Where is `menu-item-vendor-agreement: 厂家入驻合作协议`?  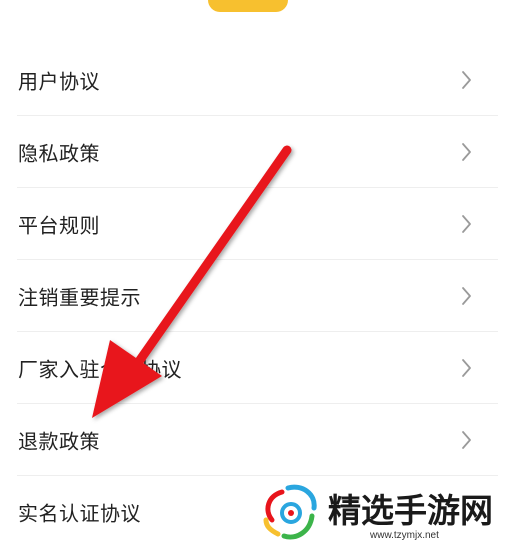
menu-item-vendor-agreement: 厂家入驻合作协议 is located at coordinates (253, 368).